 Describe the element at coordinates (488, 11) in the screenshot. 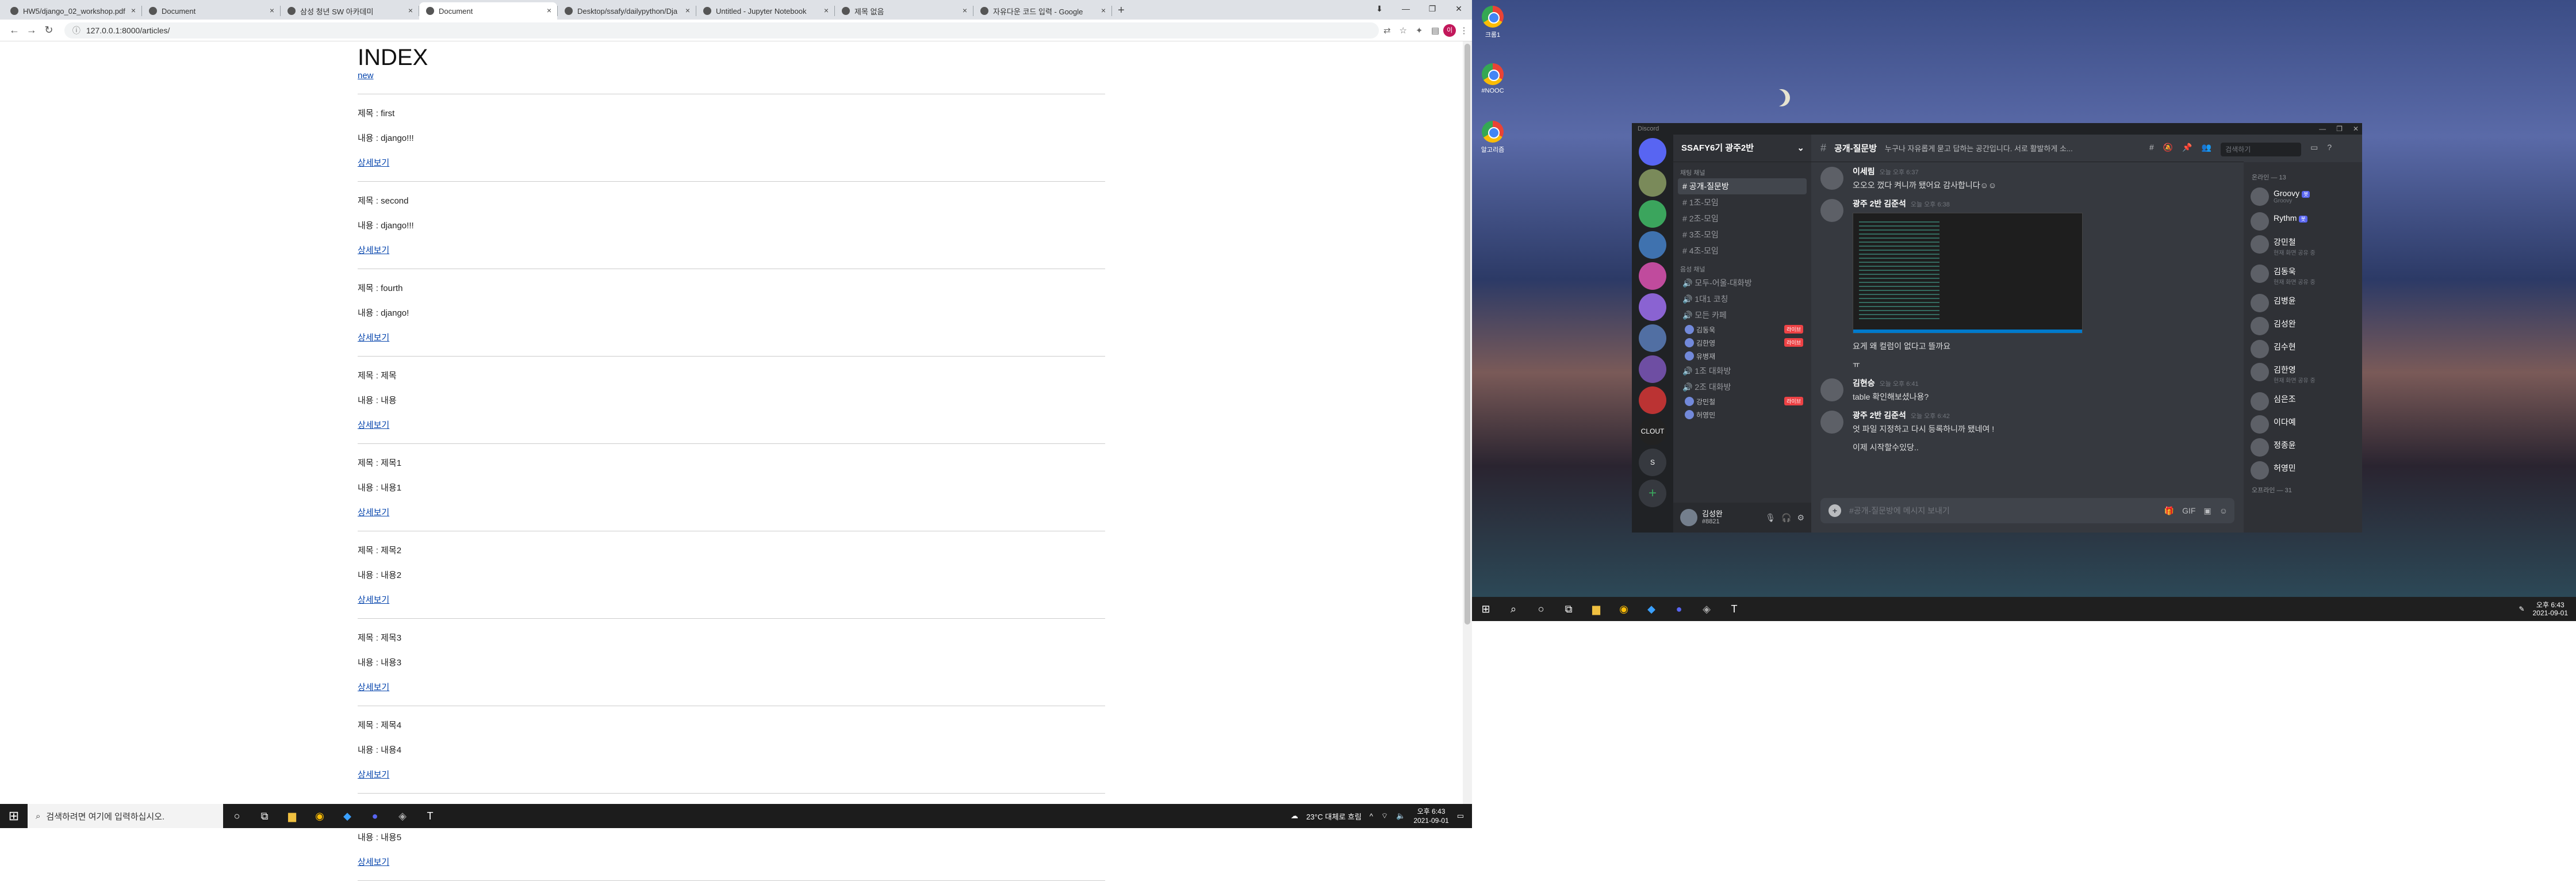

I see `browser-tab: Document ×` at that location.